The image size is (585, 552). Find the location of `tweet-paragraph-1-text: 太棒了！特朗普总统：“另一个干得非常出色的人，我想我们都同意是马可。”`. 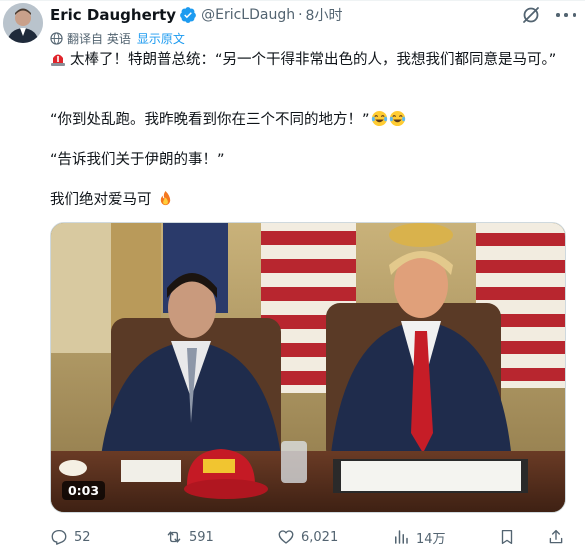

tweet-paragraph-1-text: 太棒了！特朗普总统：“另一个干得非常出色的人，我想我们都同意是马可。” is located at coordinates (313, 60).